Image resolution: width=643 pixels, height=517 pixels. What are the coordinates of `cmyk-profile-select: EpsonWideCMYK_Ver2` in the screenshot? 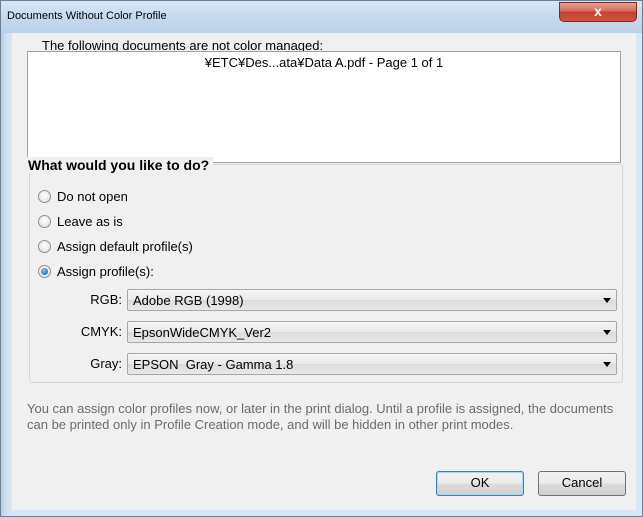 It's located at (372, 332).